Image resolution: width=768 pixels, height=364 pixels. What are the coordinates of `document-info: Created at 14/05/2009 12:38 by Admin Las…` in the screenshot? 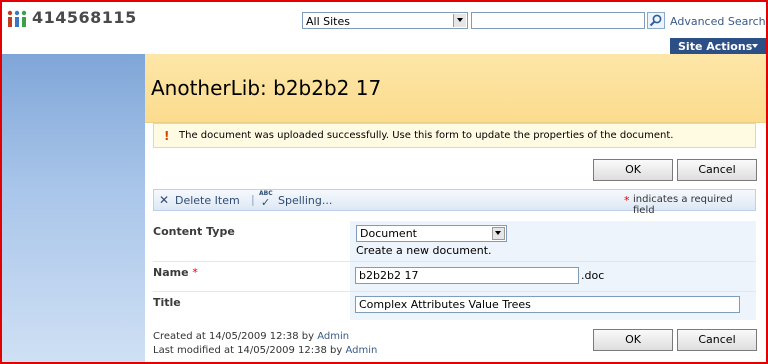 It's located at (265, 344).